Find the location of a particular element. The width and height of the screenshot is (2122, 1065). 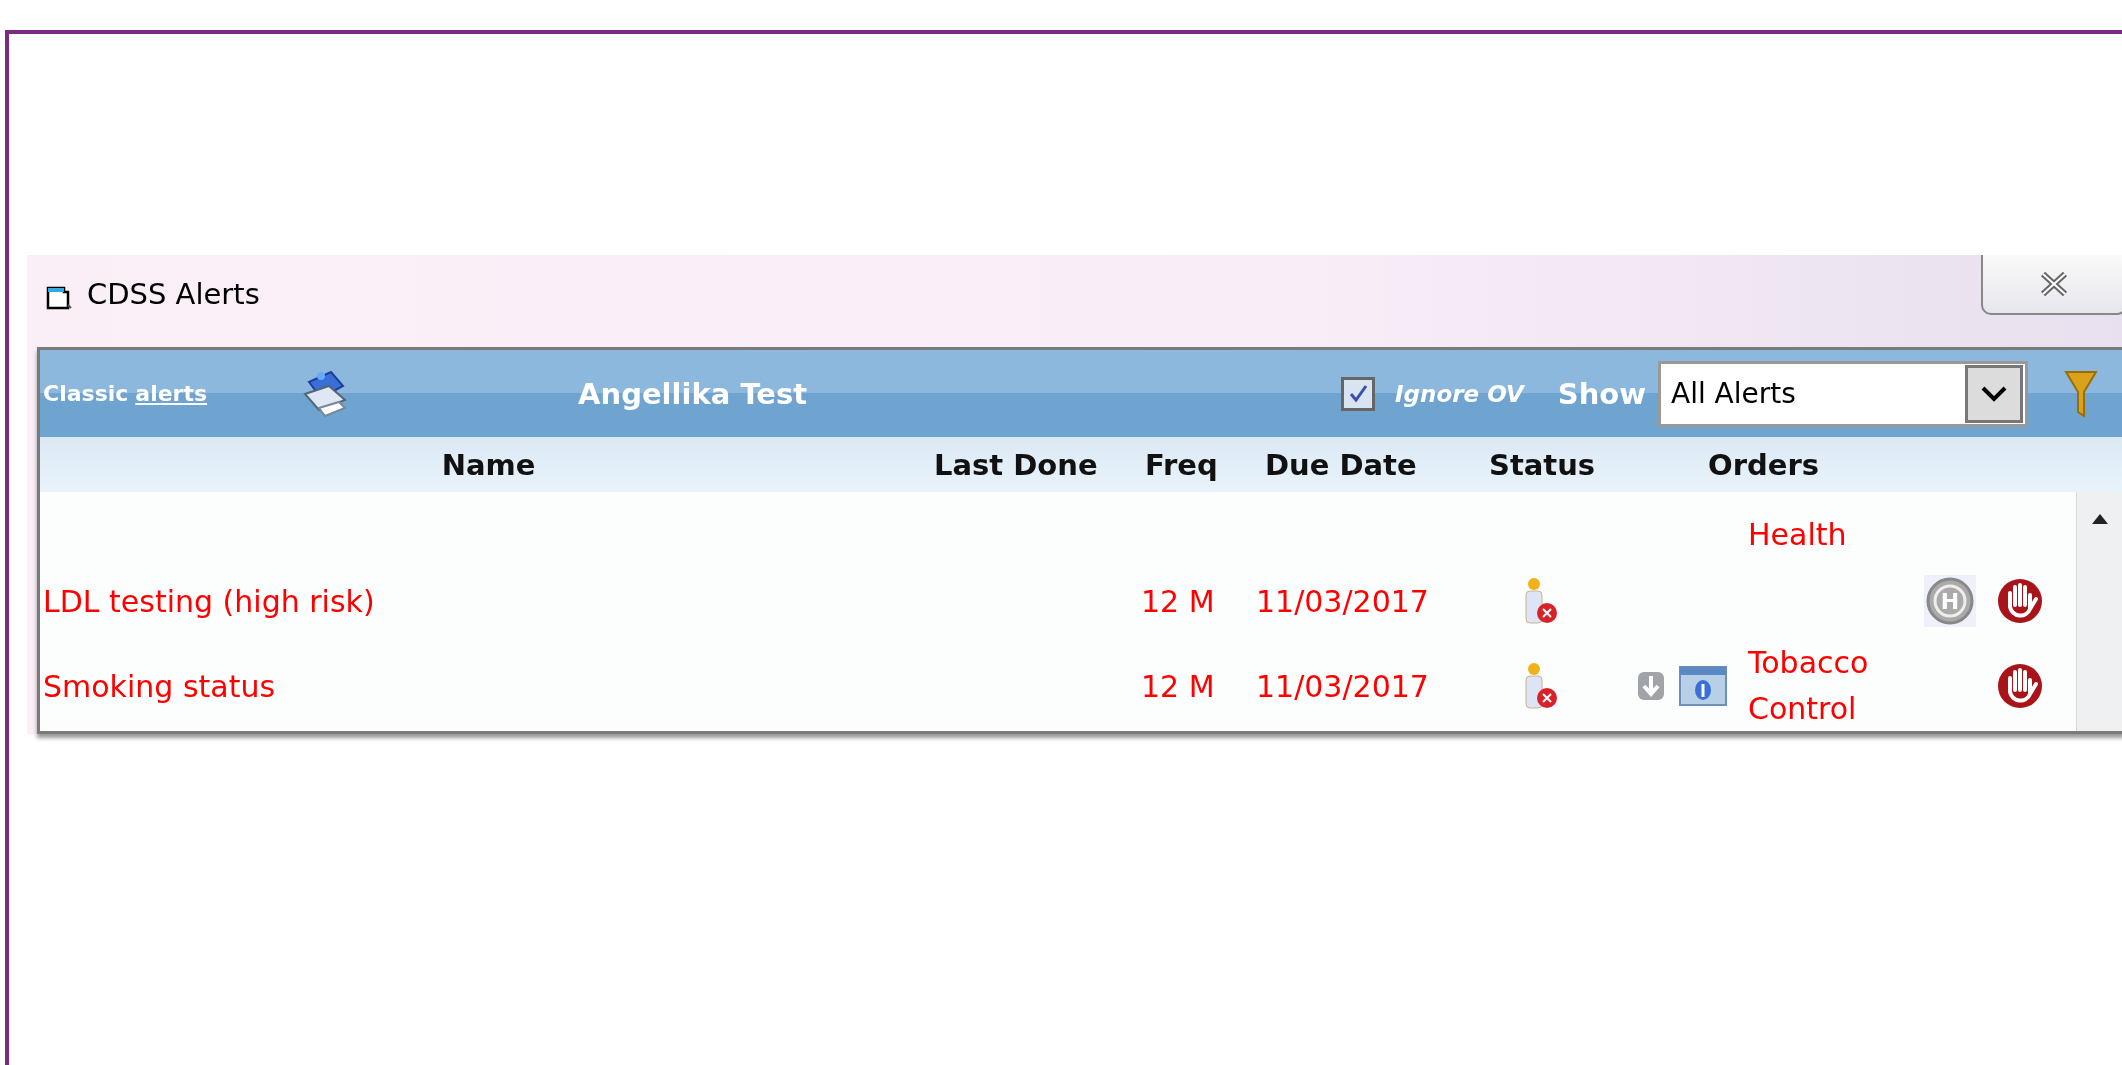

show-label: Show is located at coordinates (1601, 393).